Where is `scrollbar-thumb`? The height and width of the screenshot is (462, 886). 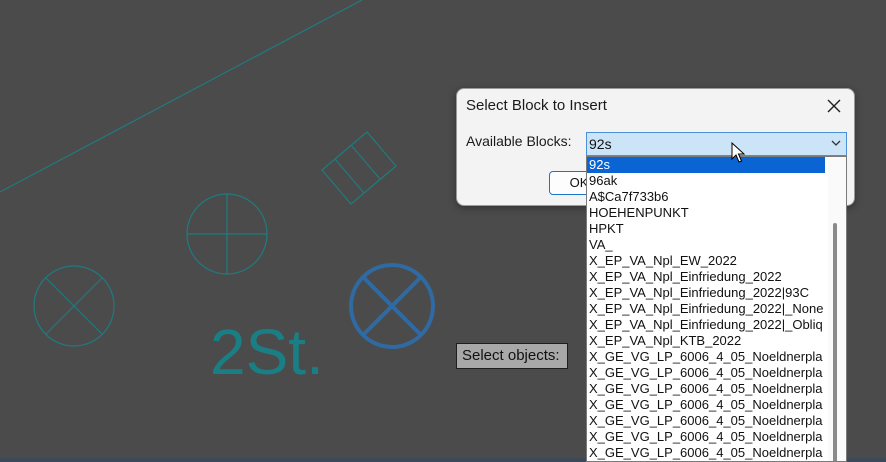
scrollbar-thumb is located at coordinates (835, 342).